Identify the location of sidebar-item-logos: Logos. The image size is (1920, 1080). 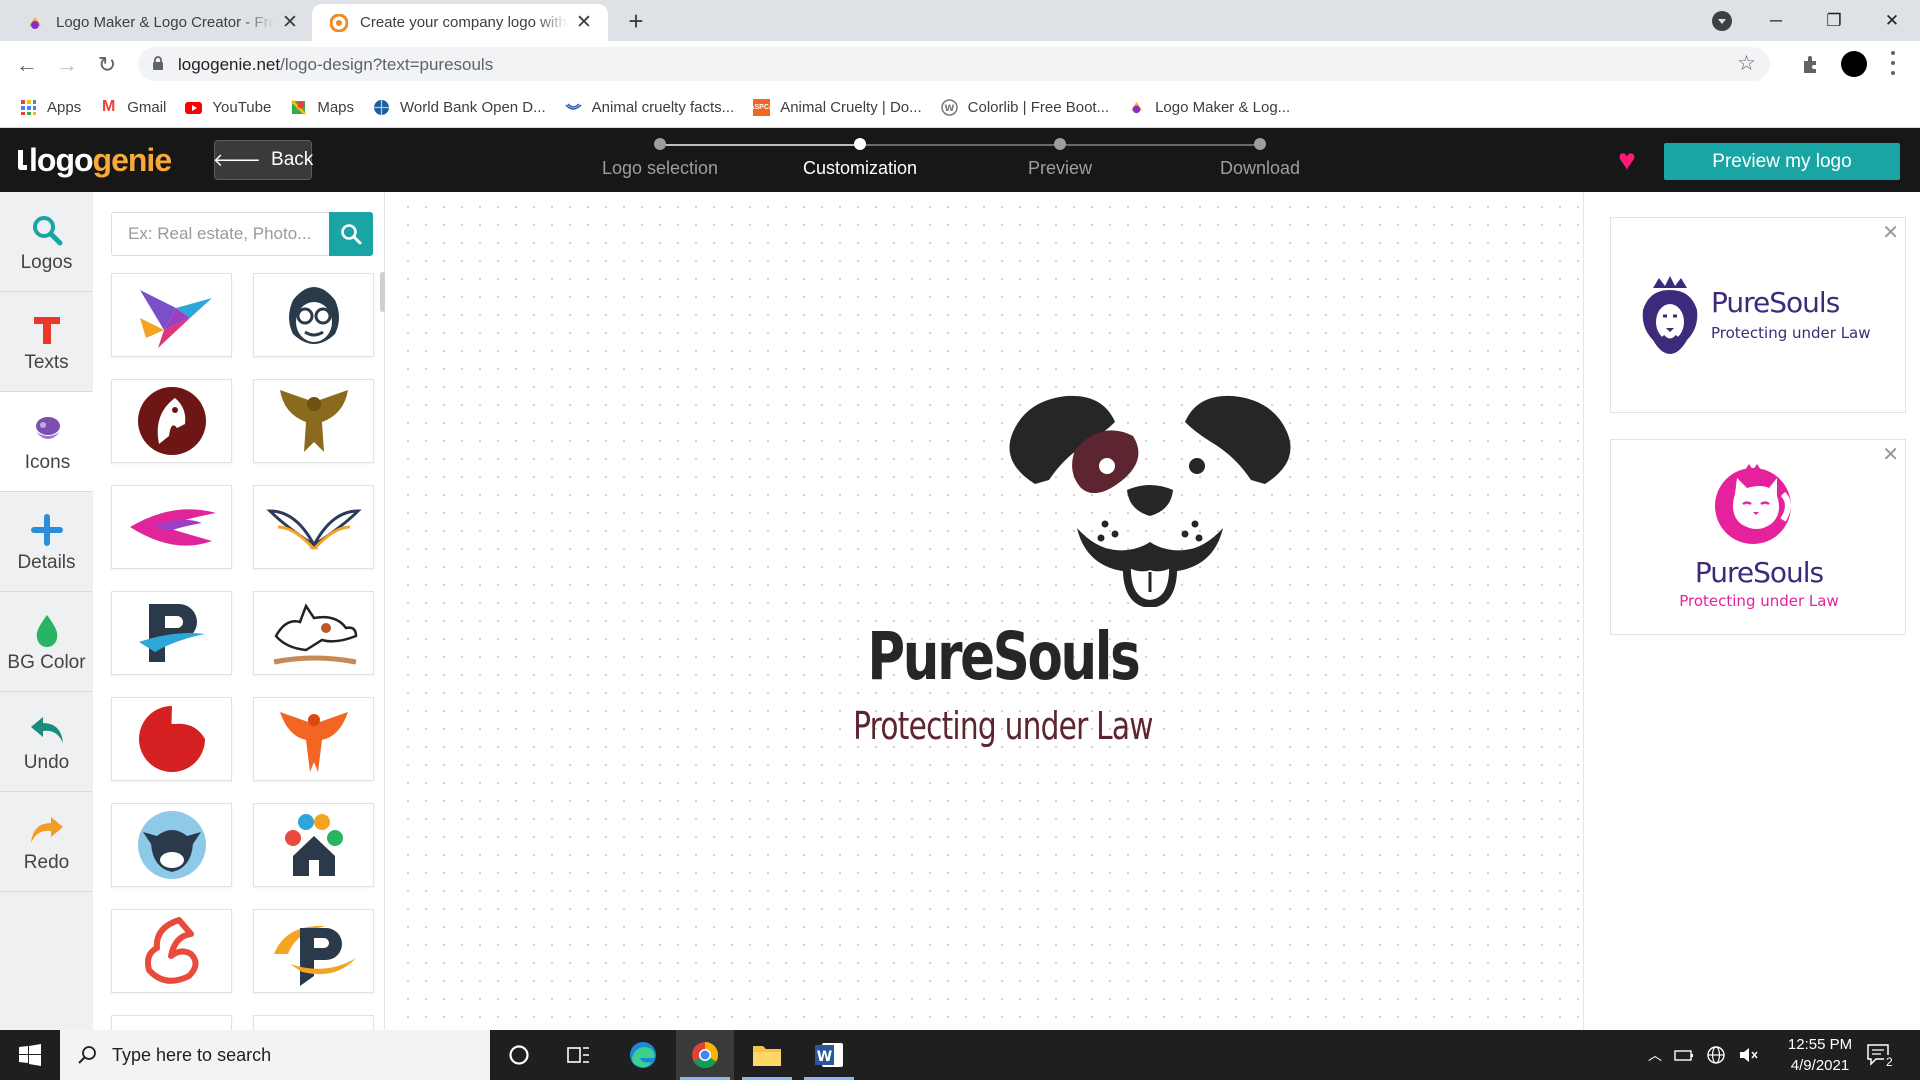
(46, 242).